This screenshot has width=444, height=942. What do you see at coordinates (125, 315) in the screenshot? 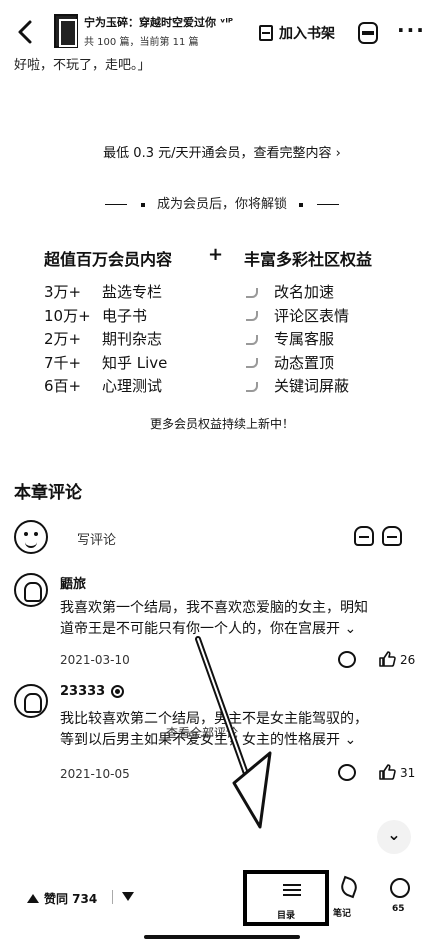
I see `benefit-name: 电子书` at bounding box center [125, 315].